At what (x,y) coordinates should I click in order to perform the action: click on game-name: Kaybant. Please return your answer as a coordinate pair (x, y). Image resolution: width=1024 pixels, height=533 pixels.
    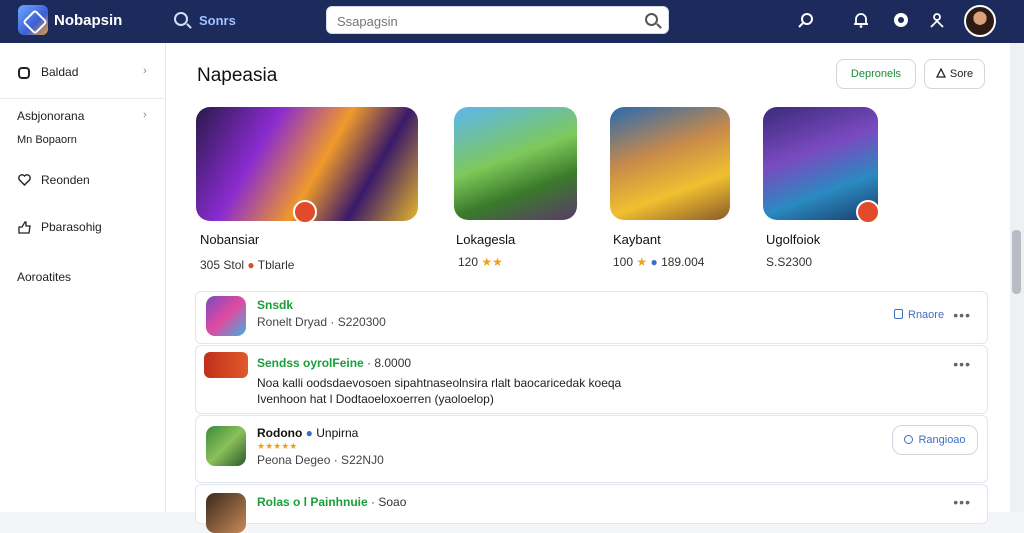
    Looking at the image, I should click on (637, 239).